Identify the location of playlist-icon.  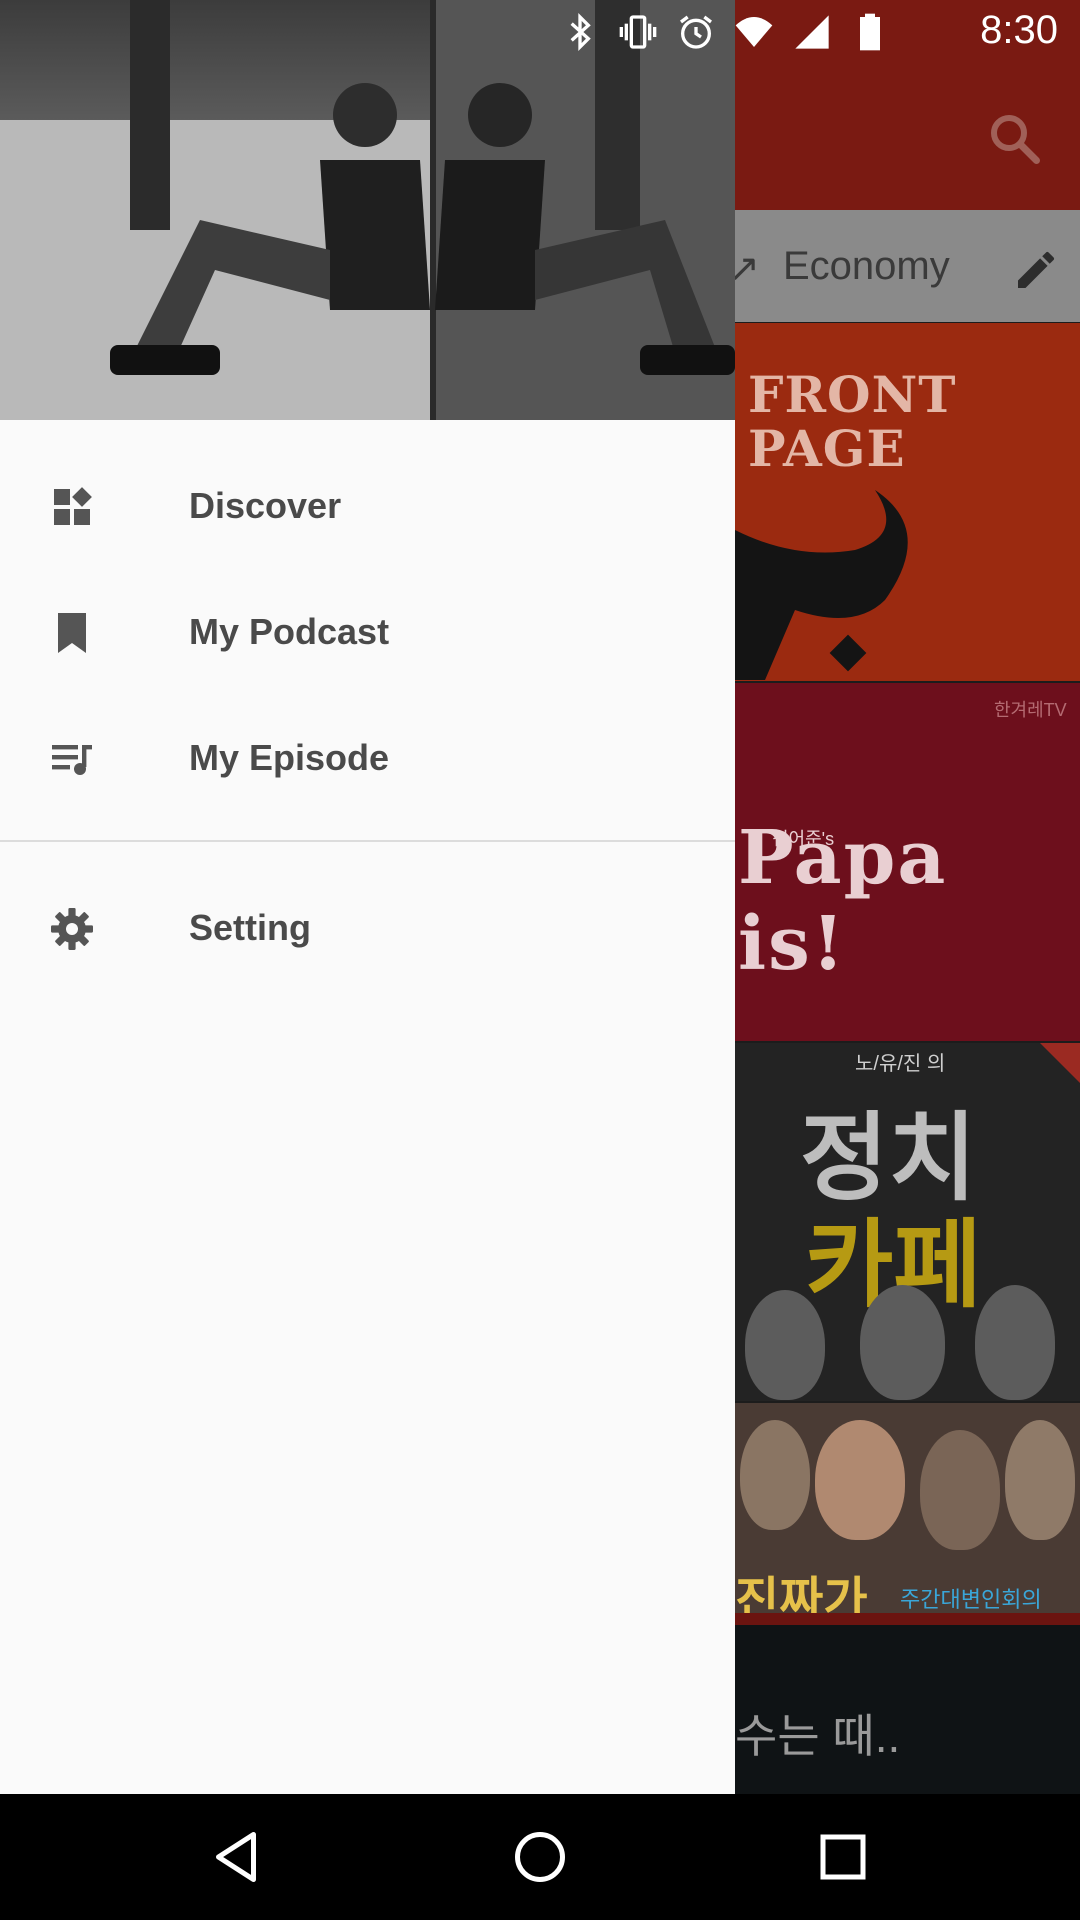
(72, 760).